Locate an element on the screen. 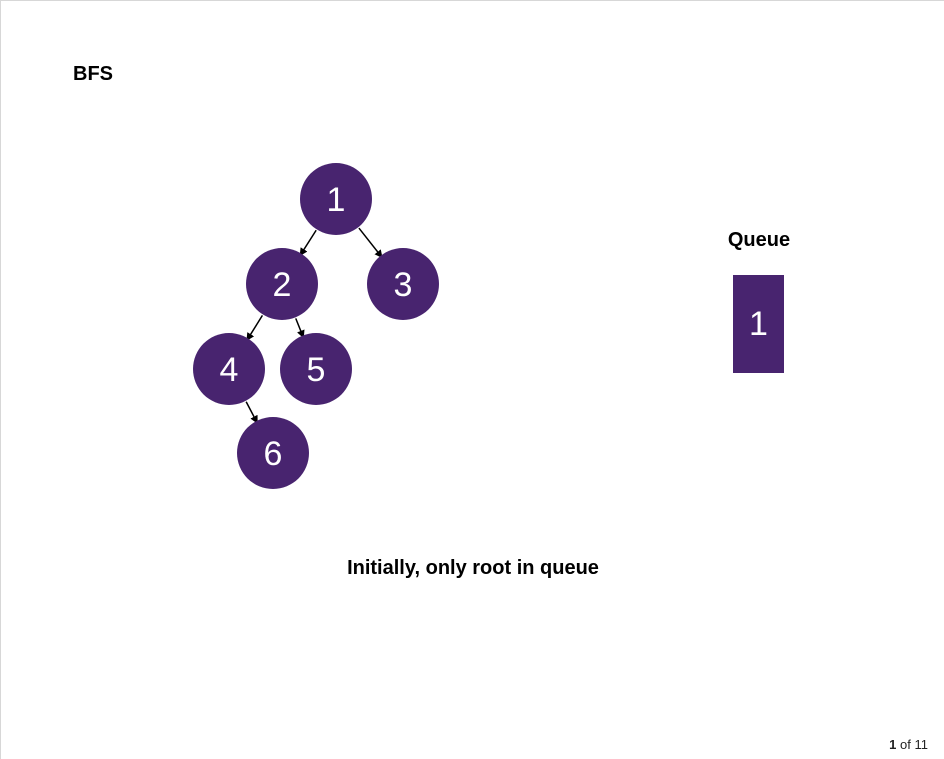 The height and width of the screenshot is (759, 944). page-indicator: 1 of 11 is located at coordinates (908, 744).